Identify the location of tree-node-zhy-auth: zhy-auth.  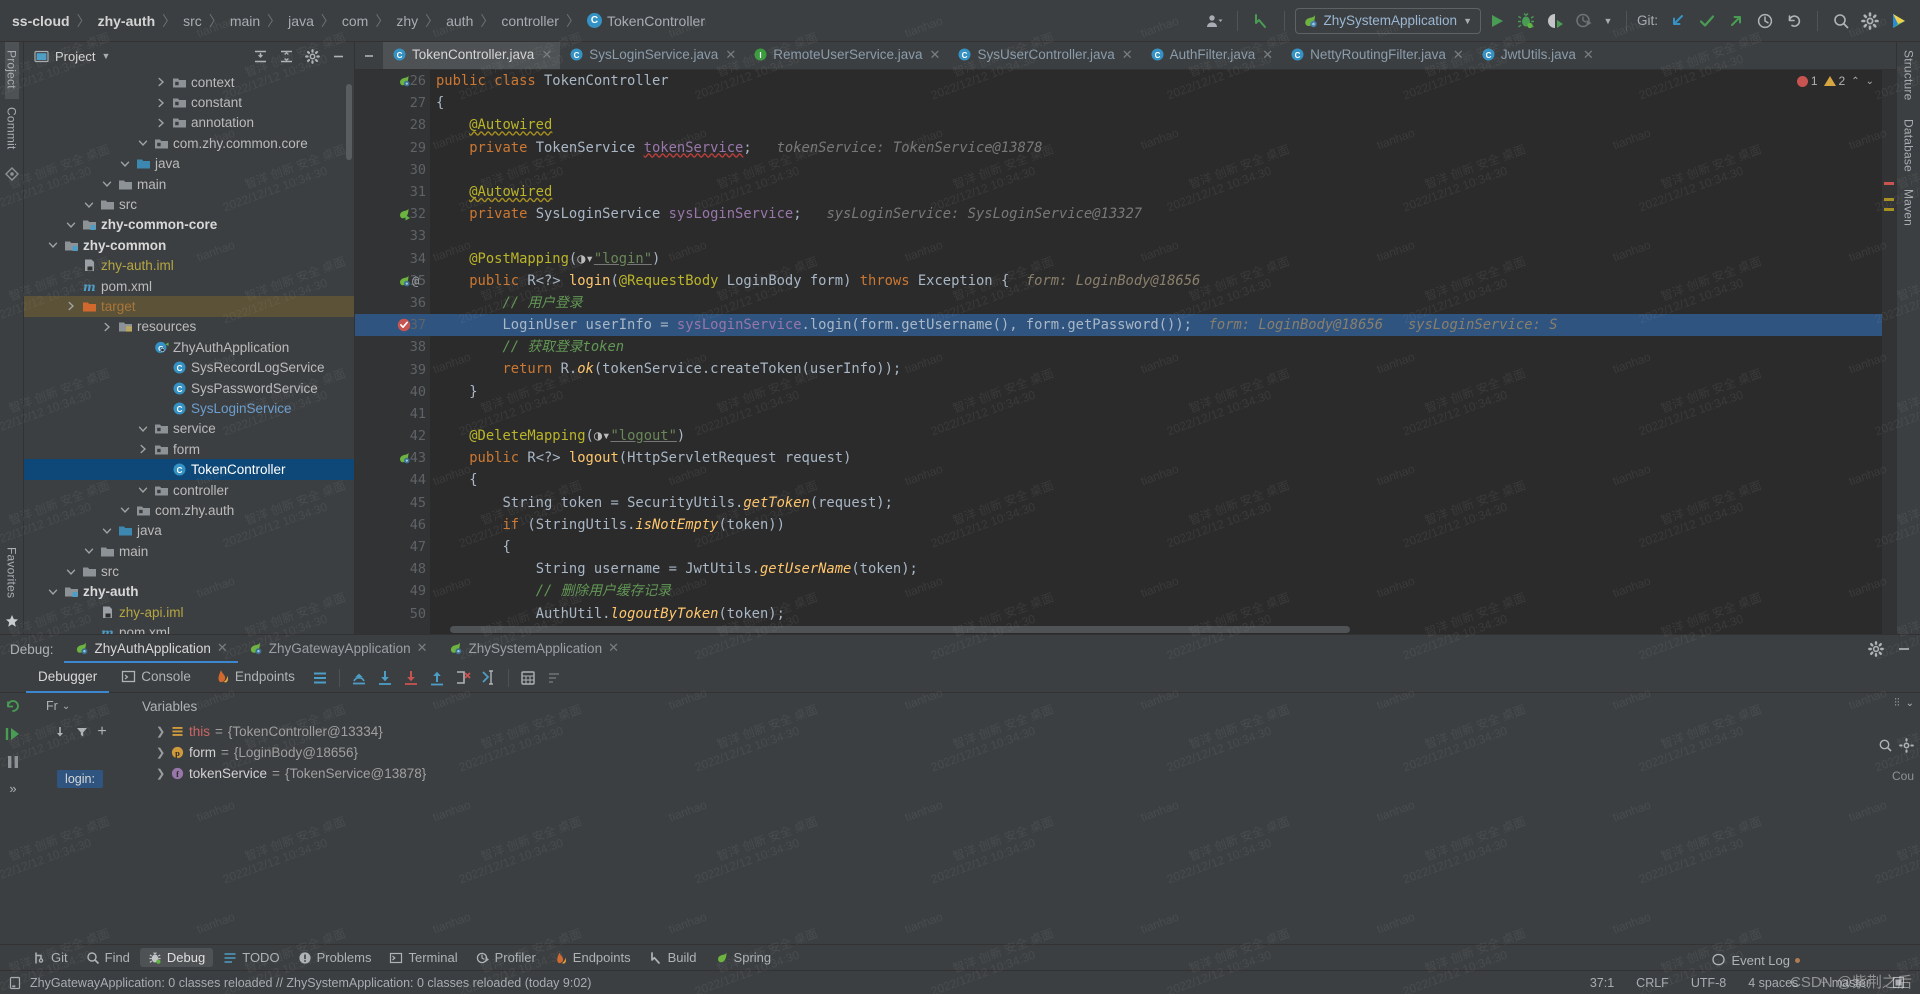
(189, 592).